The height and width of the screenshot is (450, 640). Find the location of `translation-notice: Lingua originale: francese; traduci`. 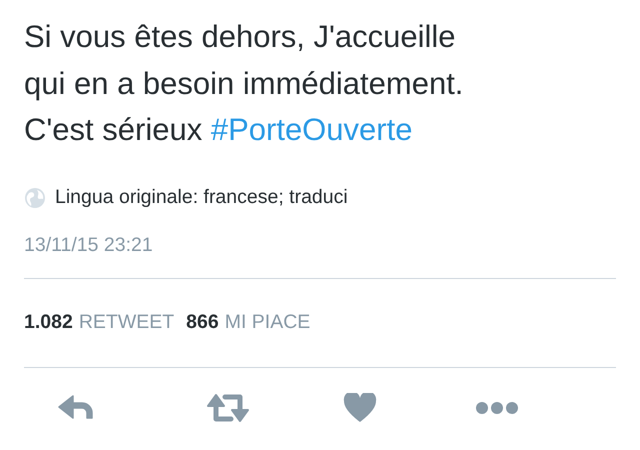

translation-notice: Lingua originale: francese; traduci is located at coordinates (201, 197).